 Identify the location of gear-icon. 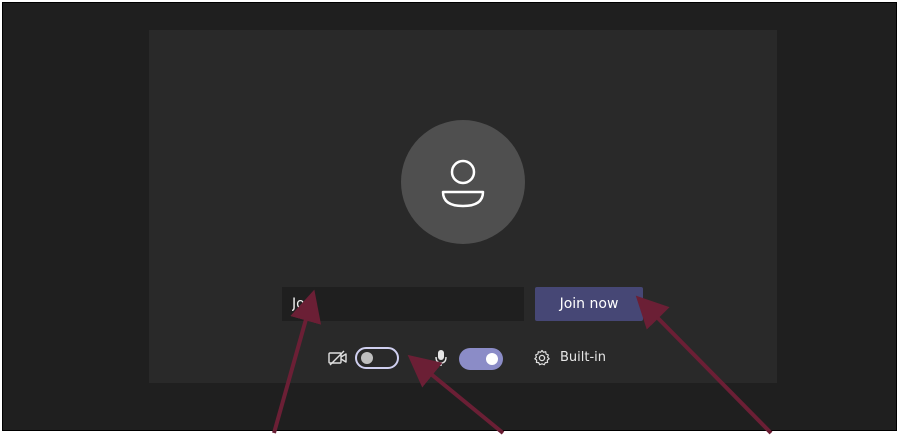
(542, 360).